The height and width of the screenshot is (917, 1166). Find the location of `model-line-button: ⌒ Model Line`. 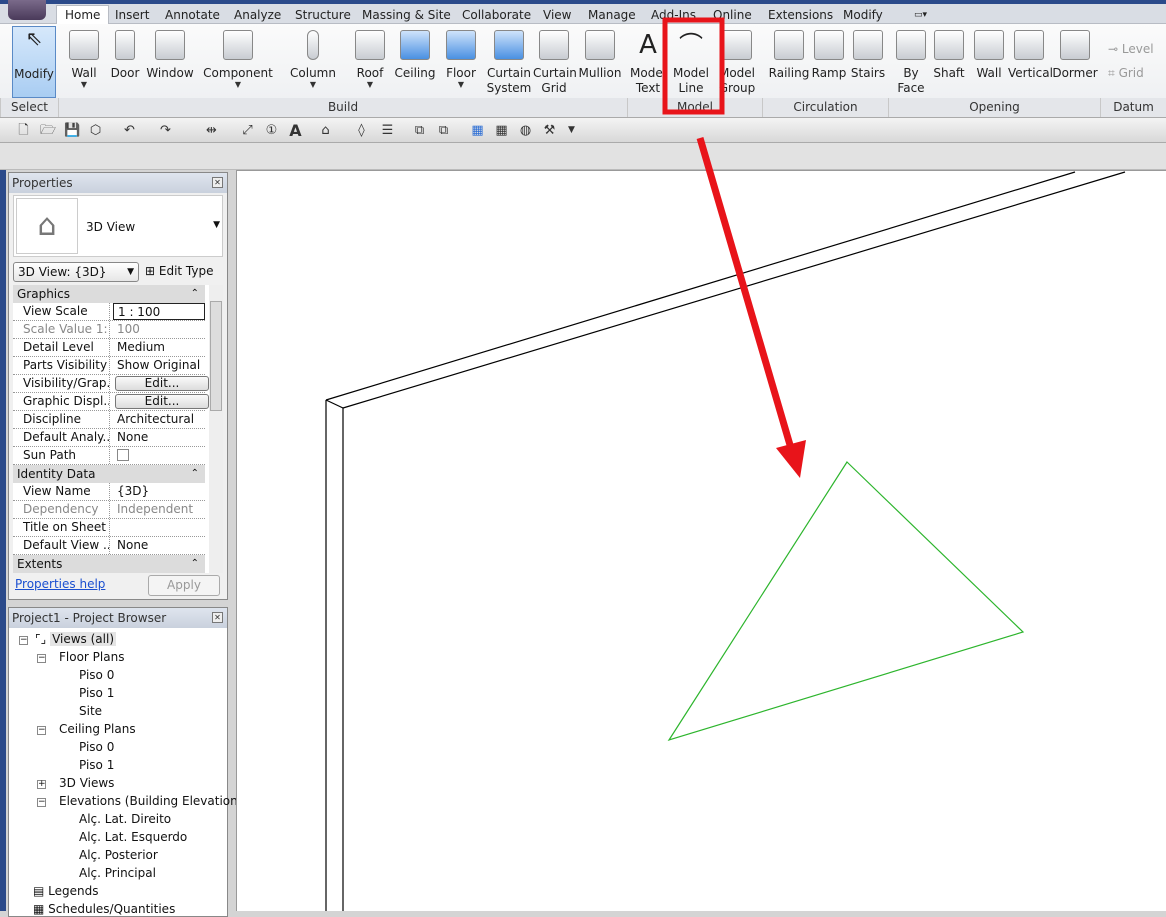

model-line-button: ⌒ Model Line is located at coordinates (691, 62).